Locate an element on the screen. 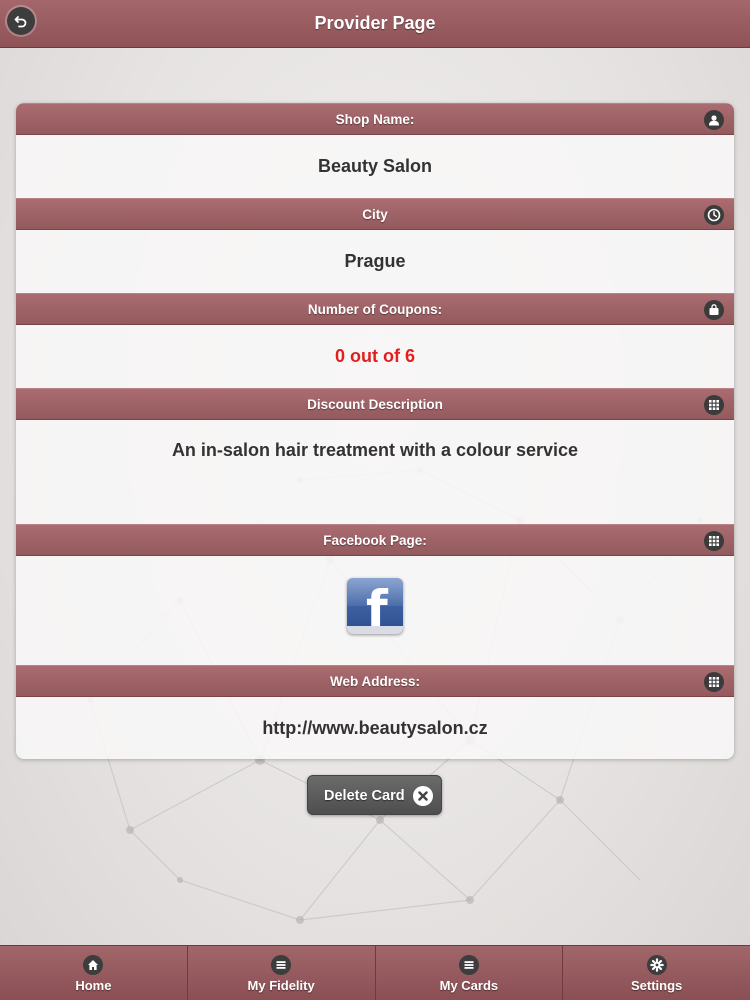 The height and width of the screenshot is (1000, 750). section-label: Web Address: is located at coordinates (375, 681).